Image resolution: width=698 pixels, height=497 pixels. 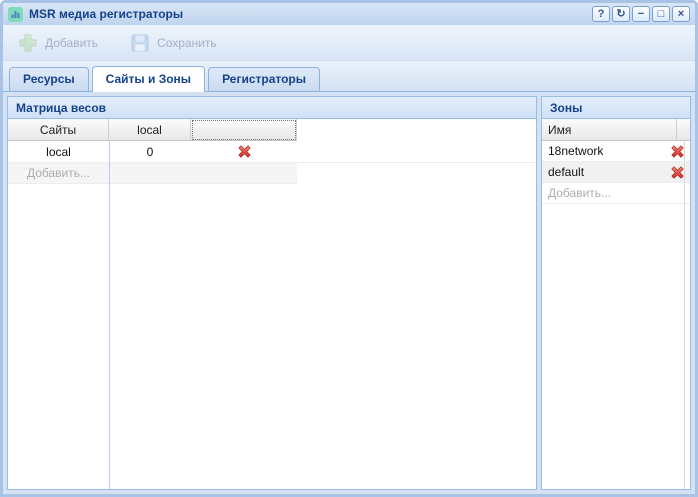 What do you see at coordinates (616, 108) in the screenshot?
I see `zones-panel-header: Зоны` at bounding box center [616, 108].